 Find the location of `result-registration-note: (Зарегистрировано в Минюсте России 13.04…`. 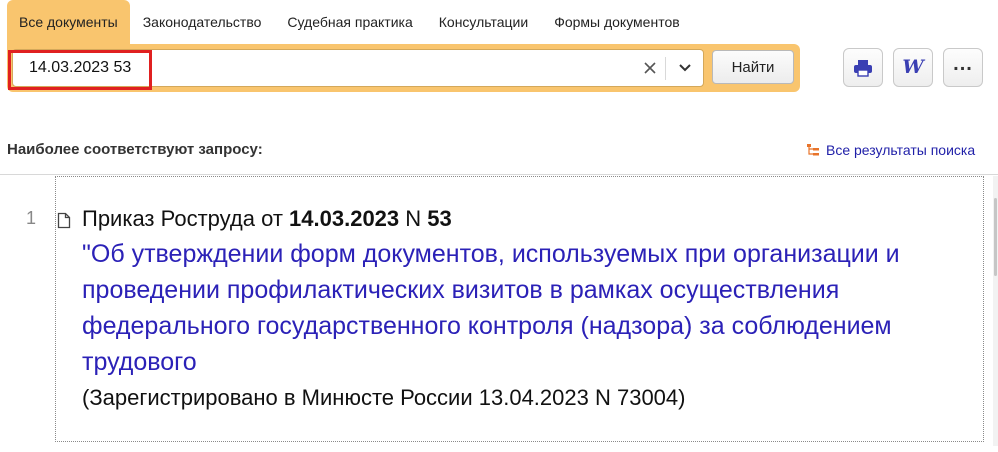

result-registration-note: (Зарегистрировано в Минюсте России 13.04… is located at coordinates (384, 397).